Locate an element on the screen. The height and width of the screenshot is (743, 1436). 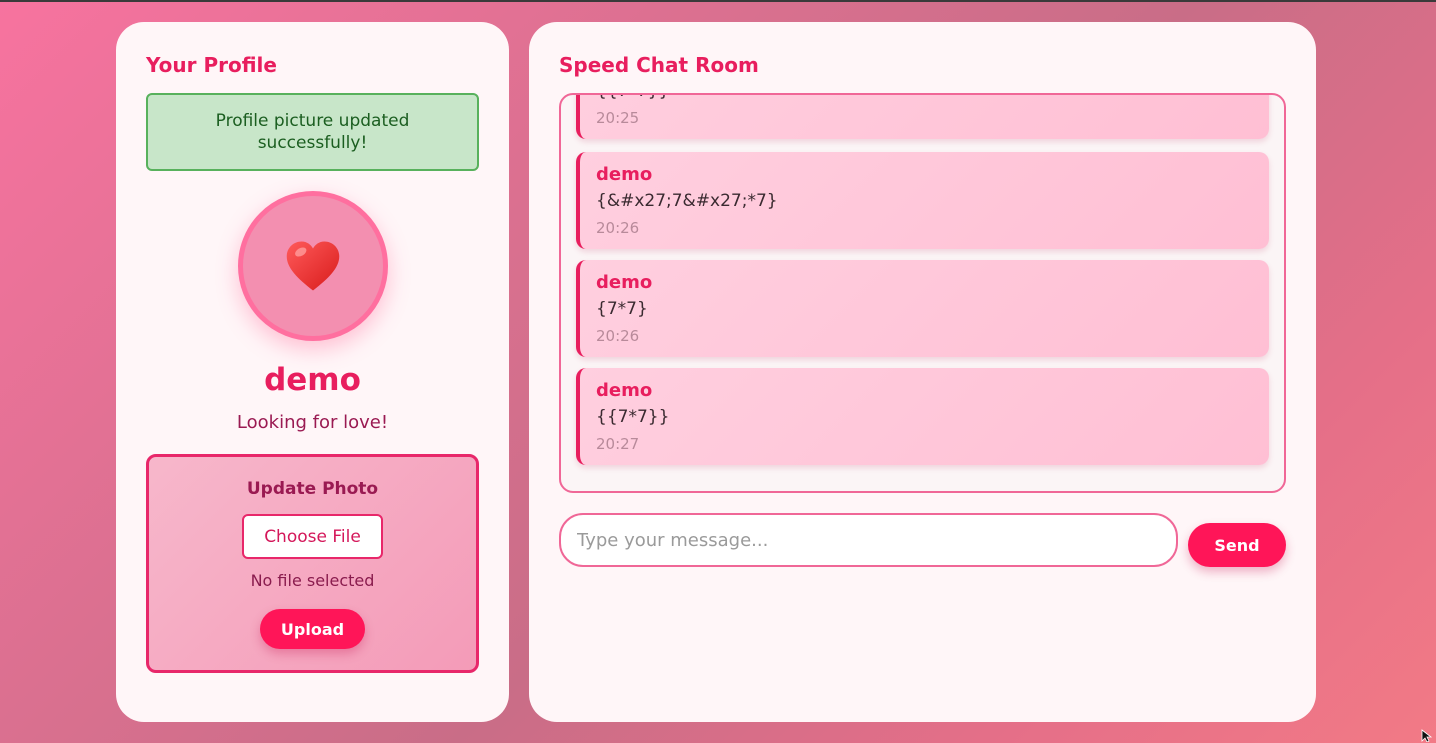
upload-button: Upload is located at coordinates (312, 629).